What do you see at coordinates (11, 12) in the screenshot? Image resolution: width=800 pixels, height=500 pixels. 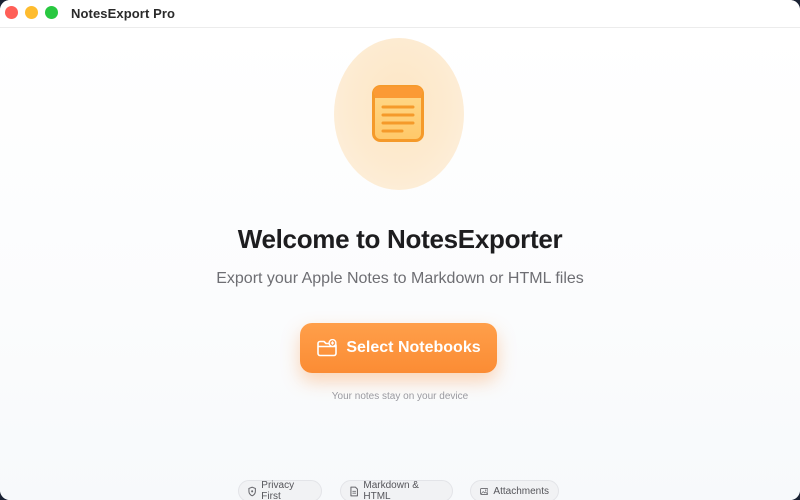 I see `close-window-button` at bounding box center [11, 12].